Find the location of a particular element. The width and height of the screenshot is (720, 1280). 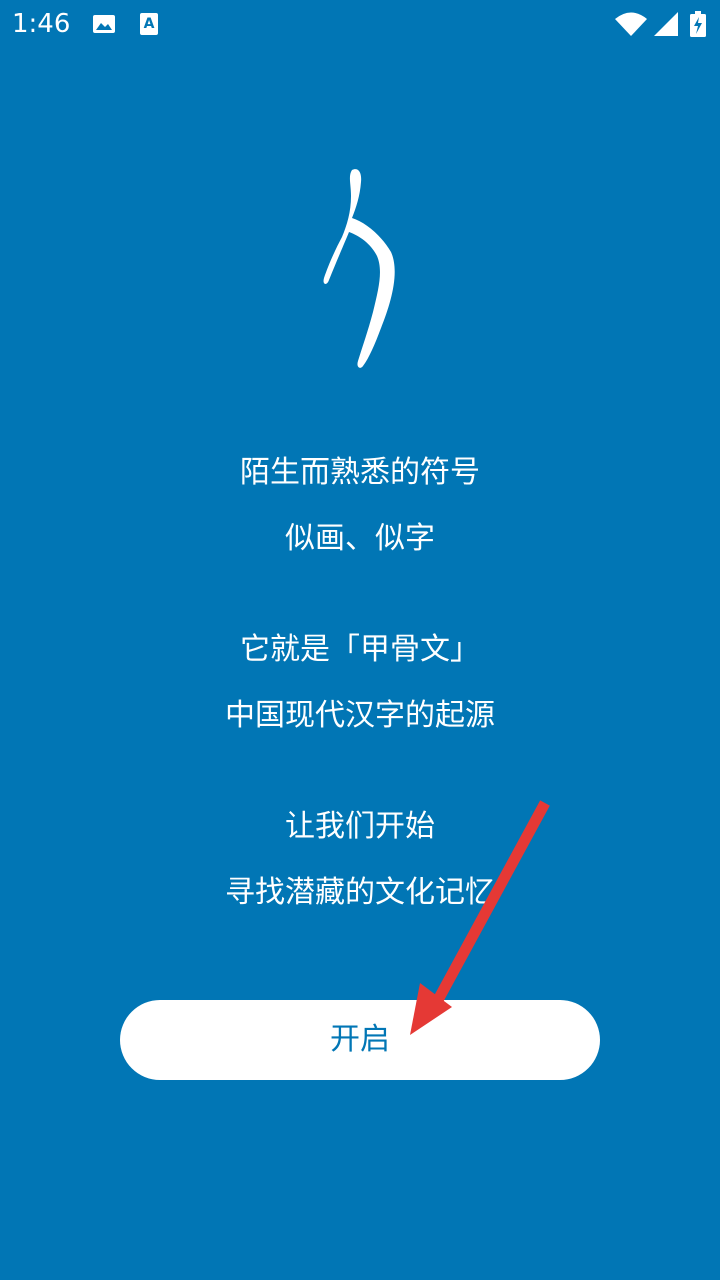

intro-line-1: 陌生而熟悉的符号 is located at coordinates (360, 472).